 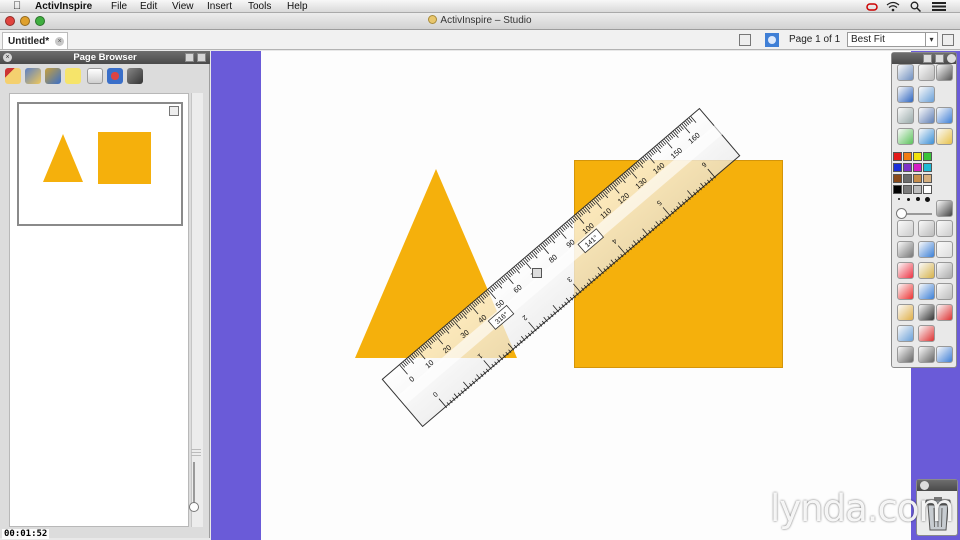 What do you see at coordinates (815, 39) in the screenshot?
I see `page-indicator: Page 1 of 1` at bounding box center [815, 39].